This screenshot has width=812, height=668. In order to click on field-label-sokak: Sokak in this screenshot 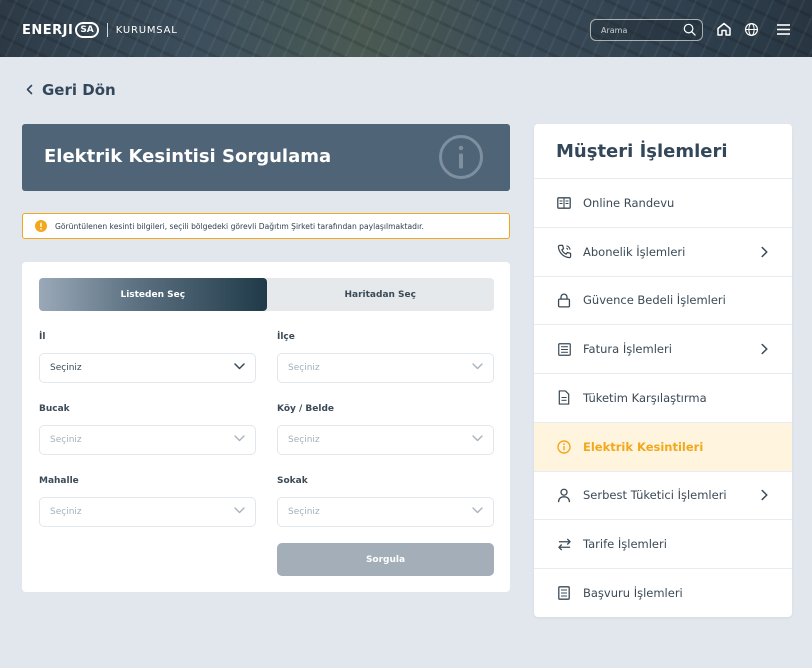, I will do `click(292, 481)`.